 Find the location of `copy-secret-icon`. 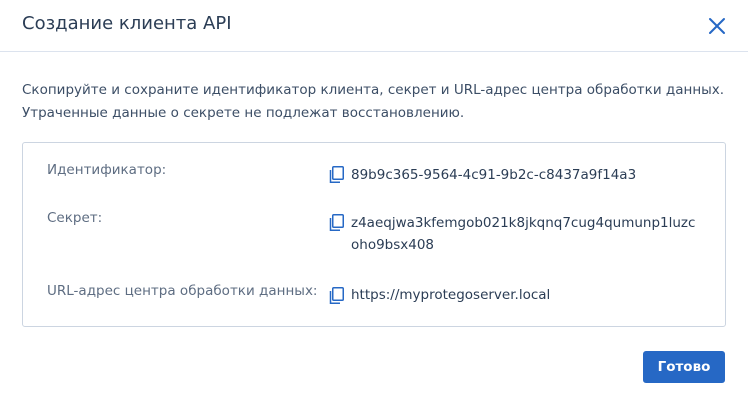

copy-secret-icon is located at coordinates (336, 223).